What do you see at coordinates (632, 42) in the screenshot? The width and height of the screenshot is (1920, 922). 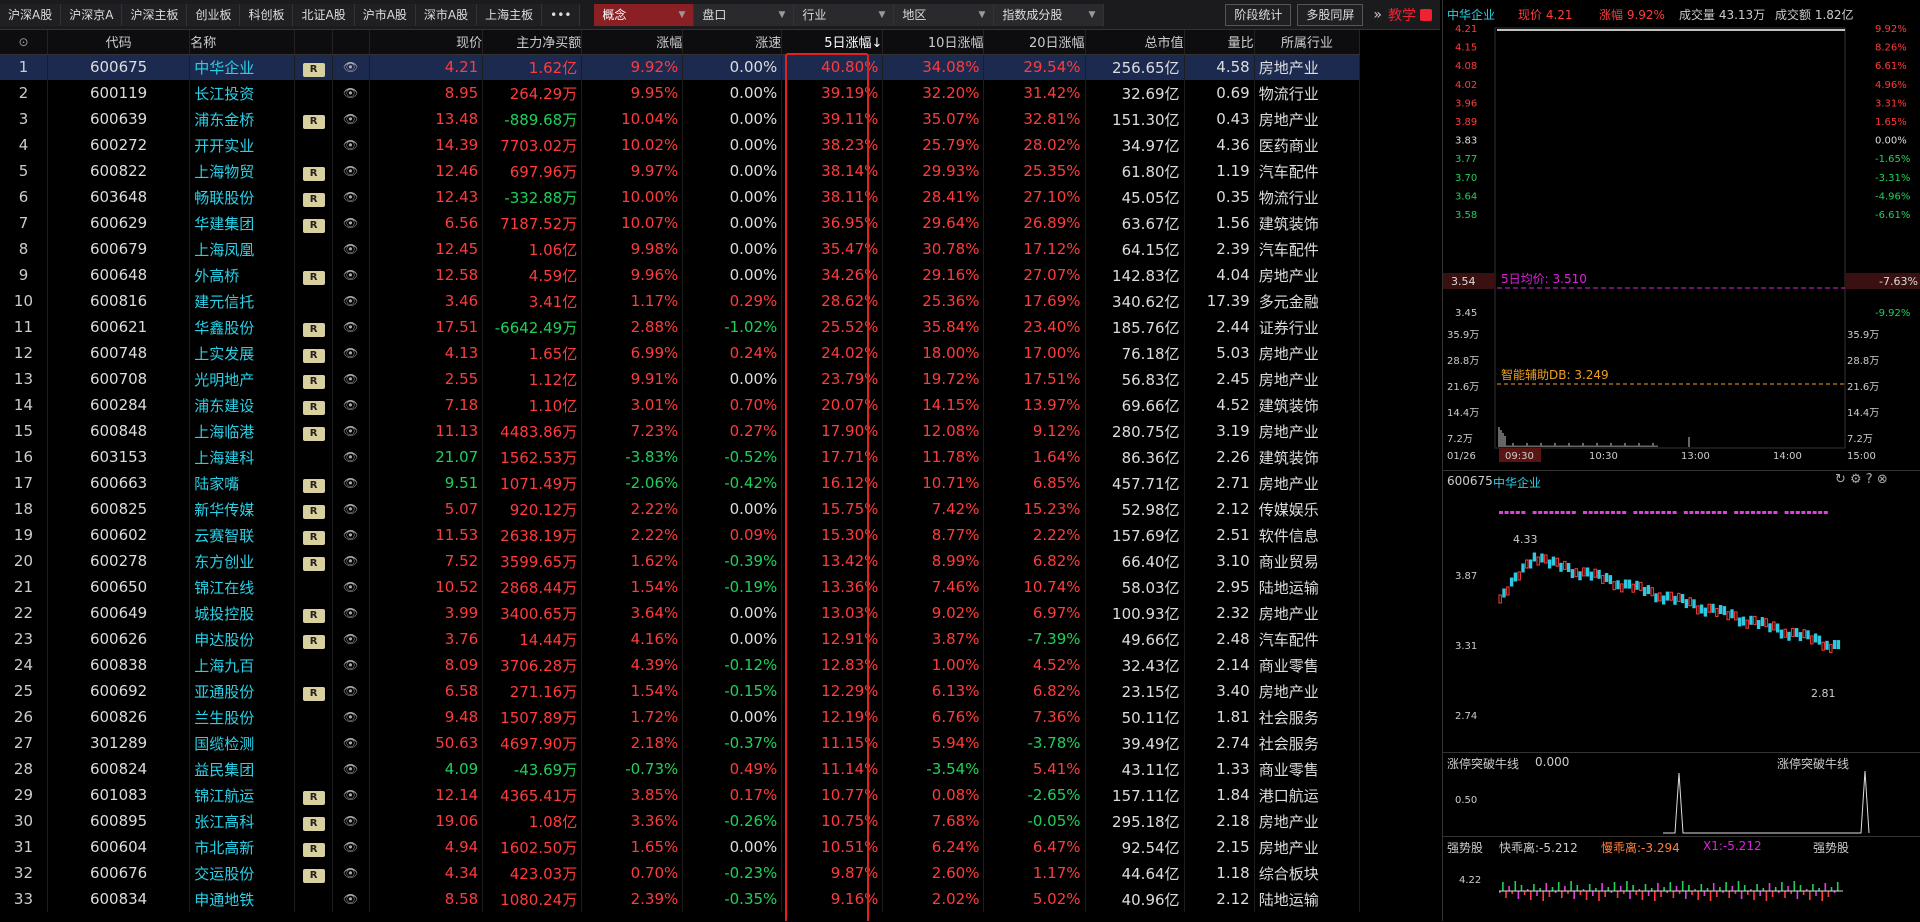 I see `column-header: 涨幅` at bounding box center [632, 42].